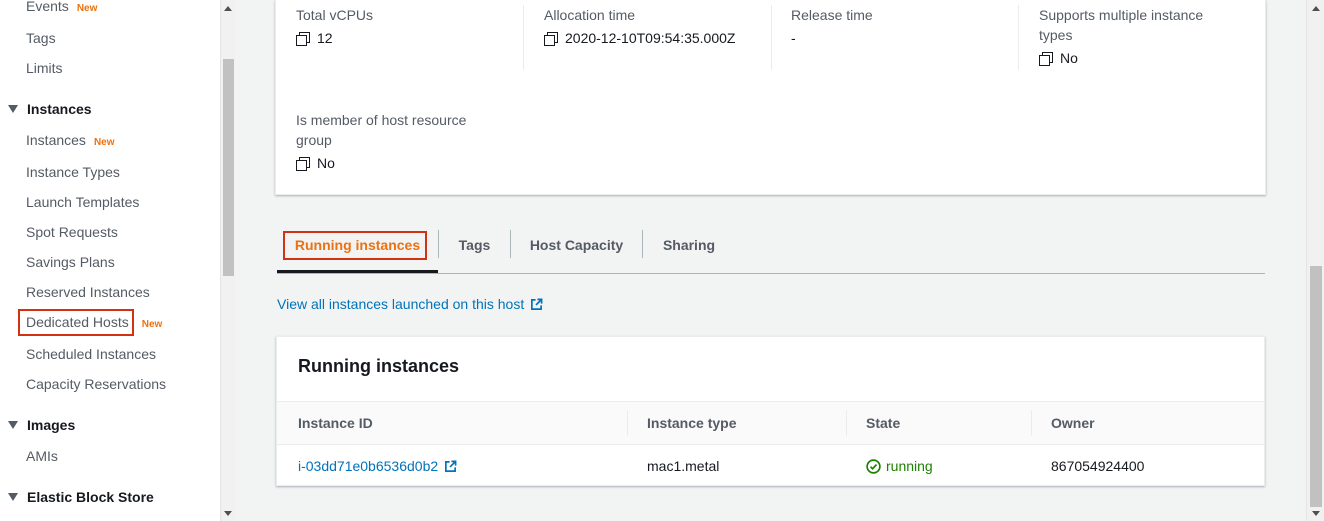 This screenshot has height=521, width=1324. Describe the element at coordinates (411, 38) in the screenshot. I see `detail-value-row: 12` at that location.